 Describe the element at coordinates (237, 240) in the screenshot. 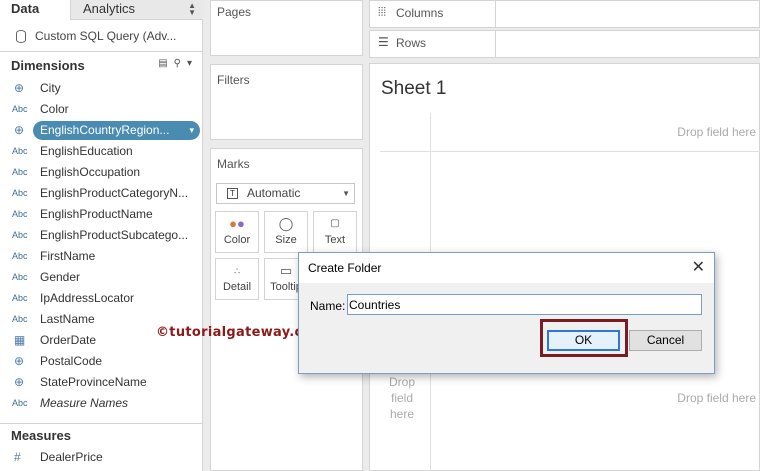

I see `color-label: Color` at that location.